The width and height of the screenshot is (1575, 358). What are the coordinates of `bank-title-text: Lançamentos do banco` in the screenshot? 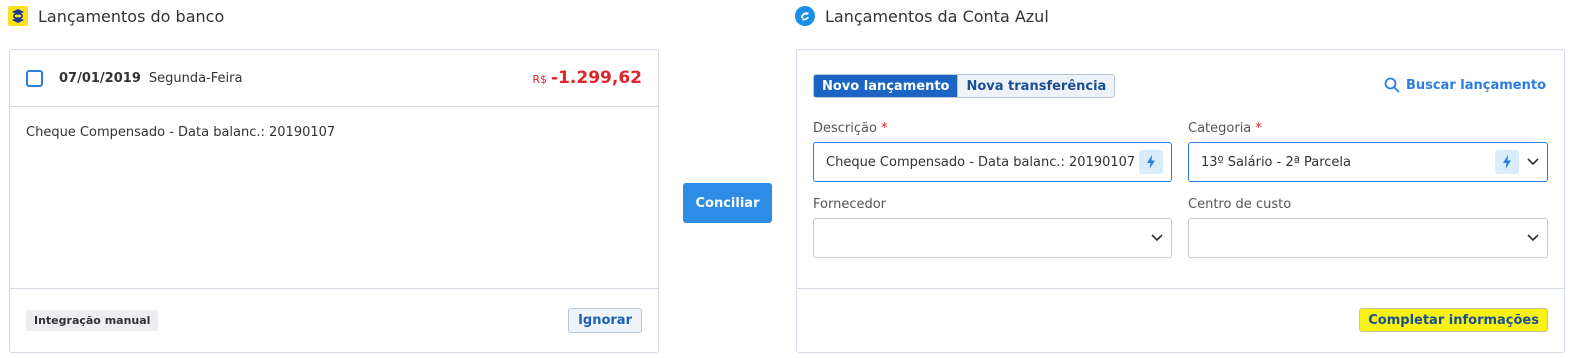 It's located at (131, 16).